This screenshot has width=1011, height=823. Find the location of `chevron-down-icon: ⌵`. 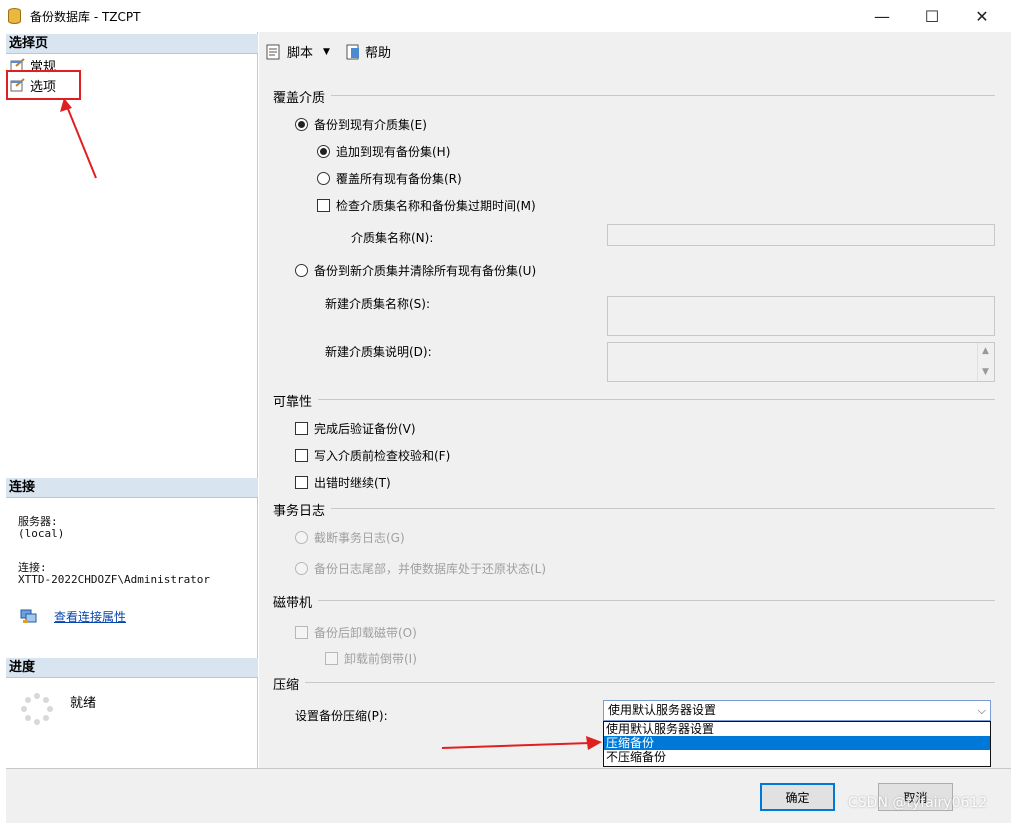

chevron-down-icon: ⌵ is located at coordinates (981, 710).